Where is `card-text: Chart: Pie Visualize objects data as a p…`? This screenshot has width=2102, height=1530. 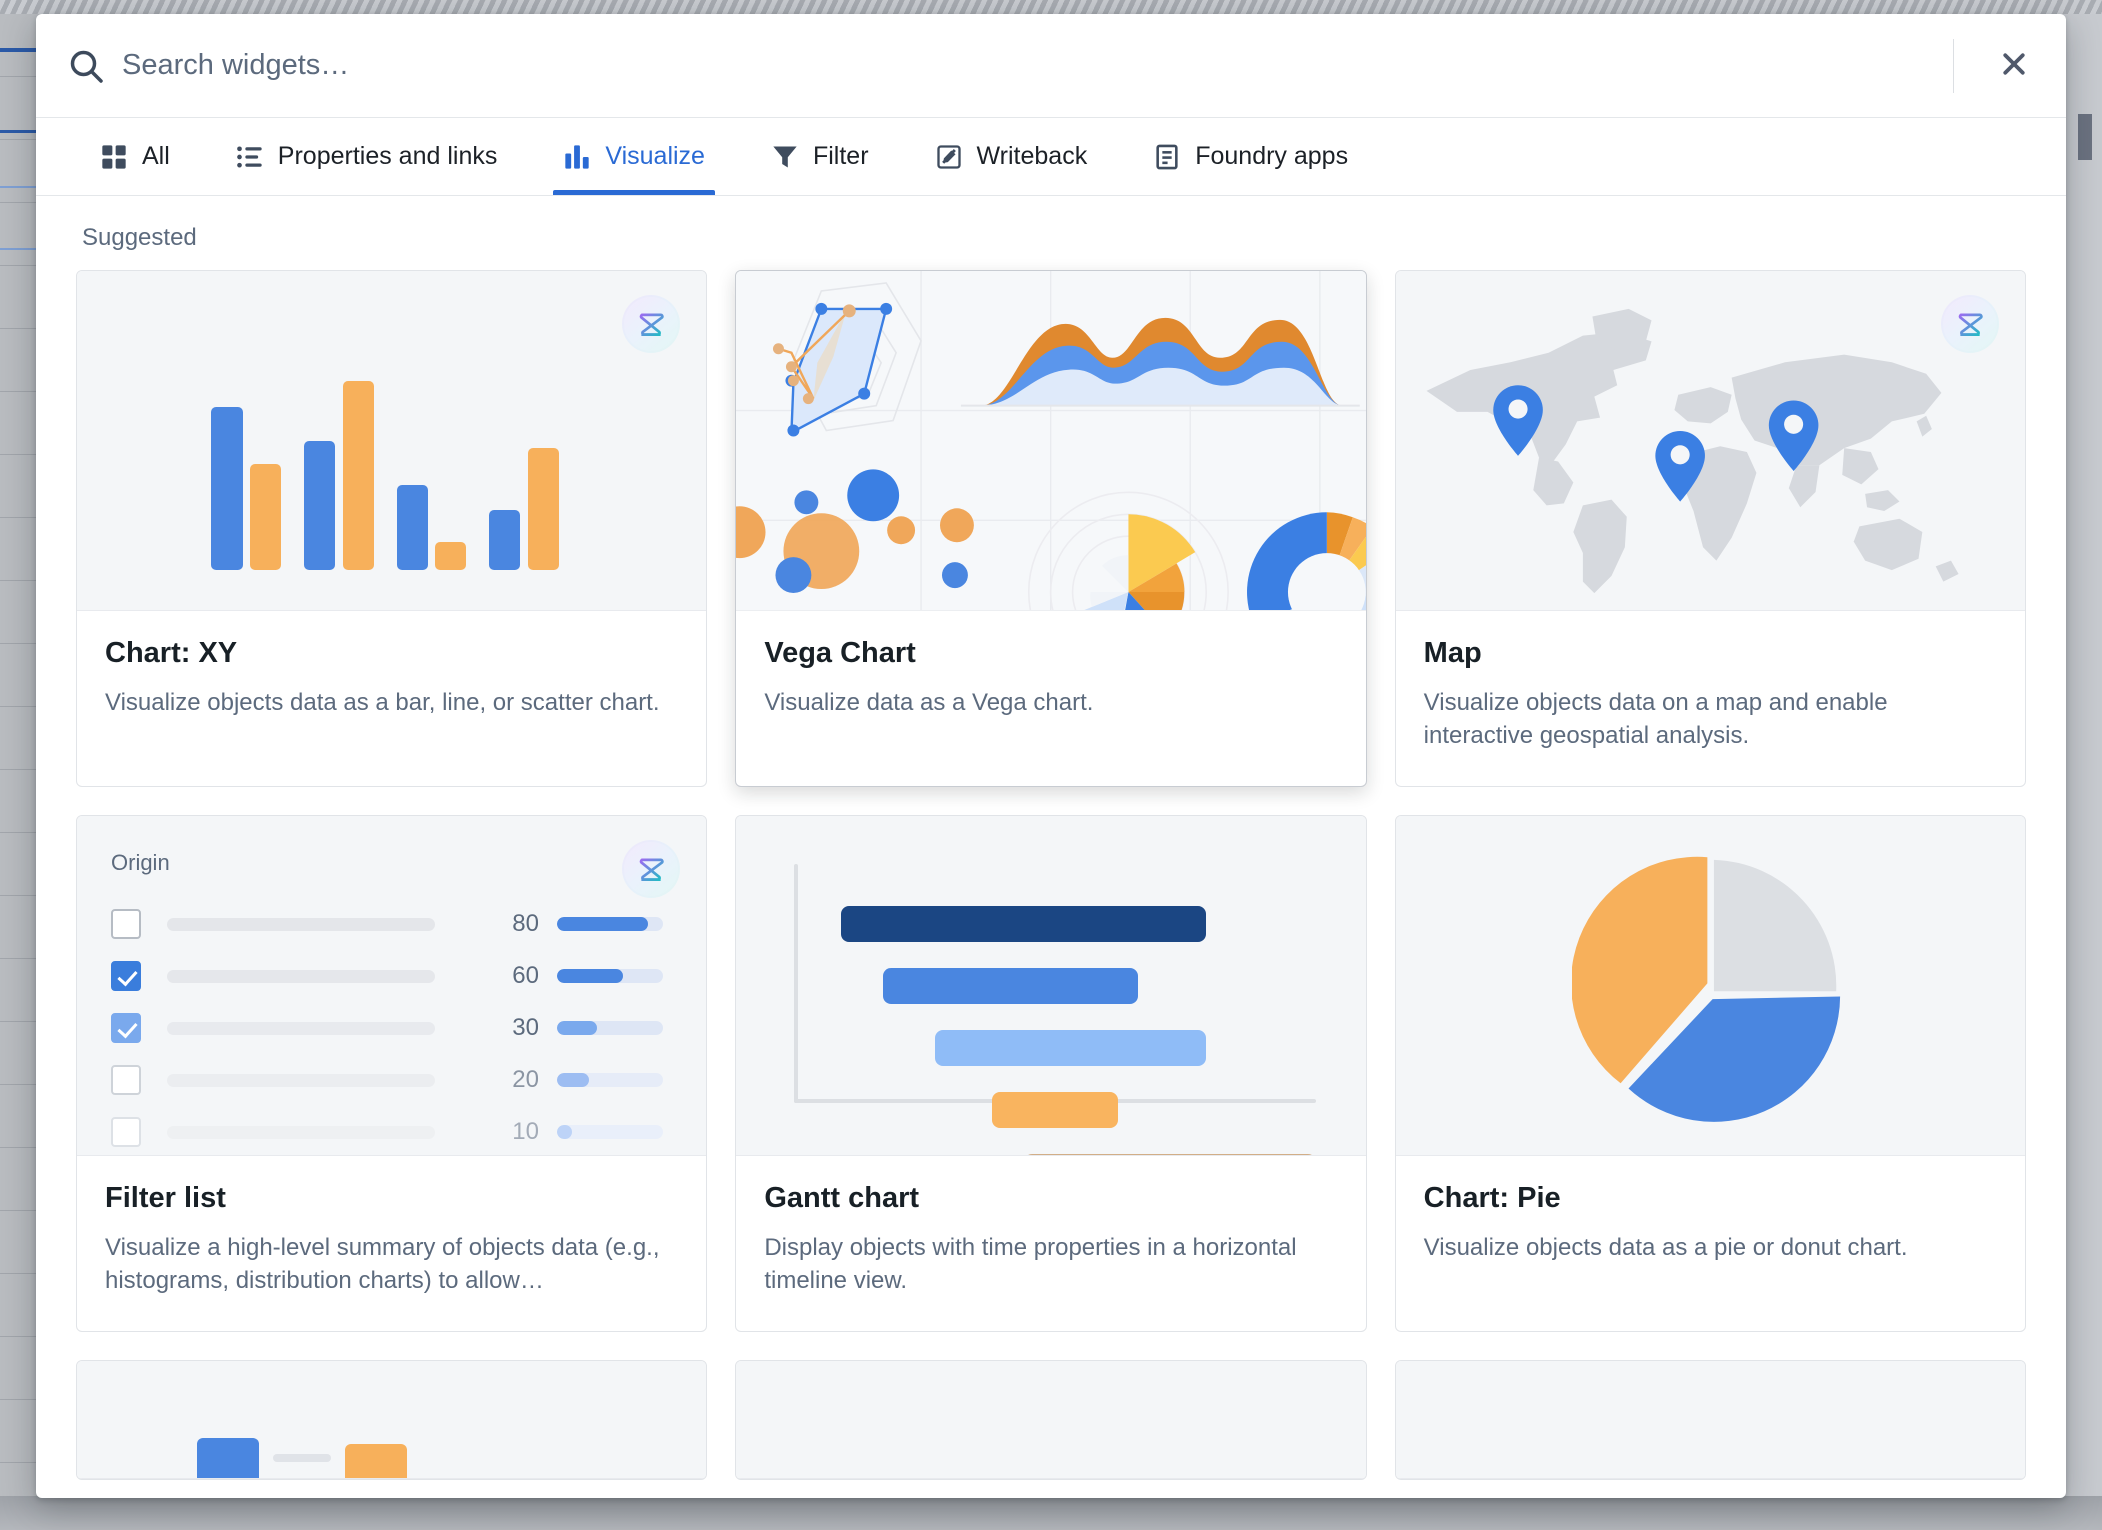
card-text: Chart: Pie Visualize objects data as a p… is located at coordinates (1710, 1227).